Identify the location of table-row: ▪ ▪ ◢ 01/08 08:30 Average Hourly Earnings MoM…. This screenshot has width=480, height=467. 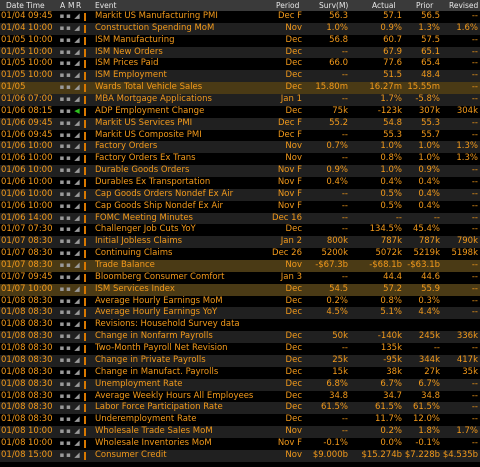
(240, 302).